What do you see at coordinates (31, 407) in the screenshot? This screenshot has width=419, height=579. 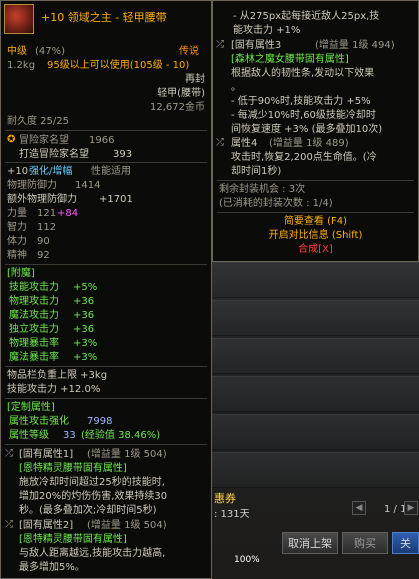 I see `custom-title: [定制属性]` at bounding box center [31, 407].